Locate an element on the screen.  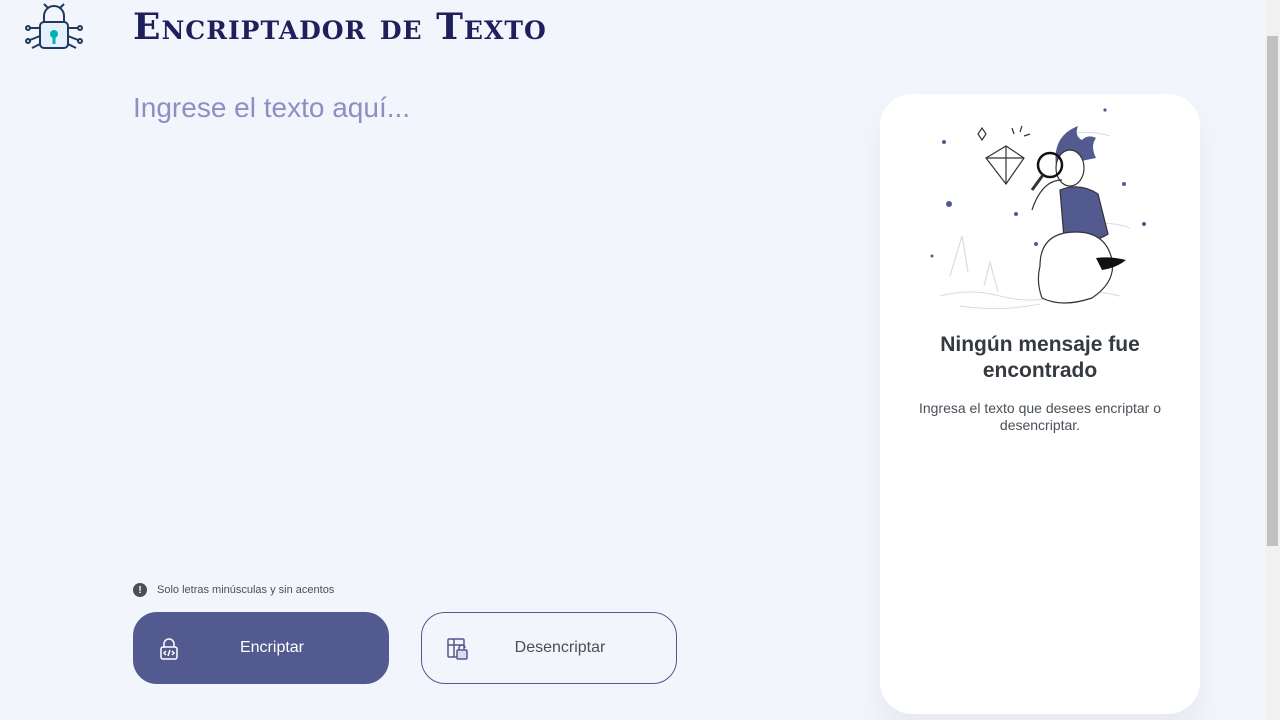
page-scrollbar is located at coordinates (1272, 360).